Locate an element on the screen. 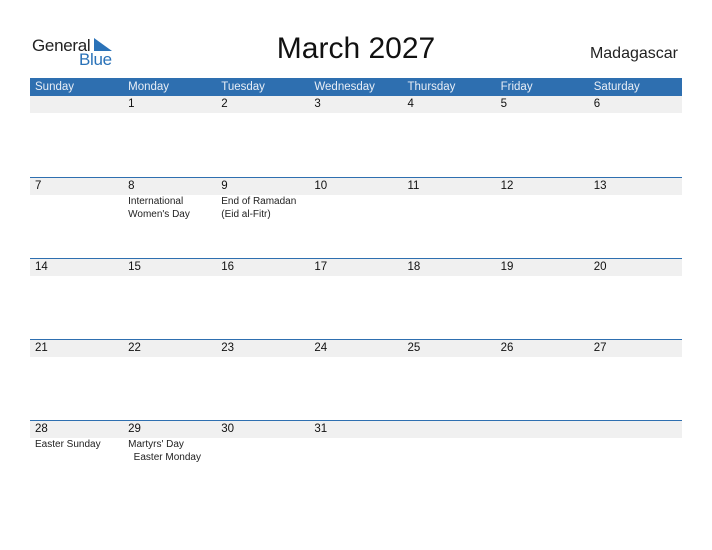 This screenshot has width=712, height=550. day-cell: 22 is located at coordinates (169, 348).